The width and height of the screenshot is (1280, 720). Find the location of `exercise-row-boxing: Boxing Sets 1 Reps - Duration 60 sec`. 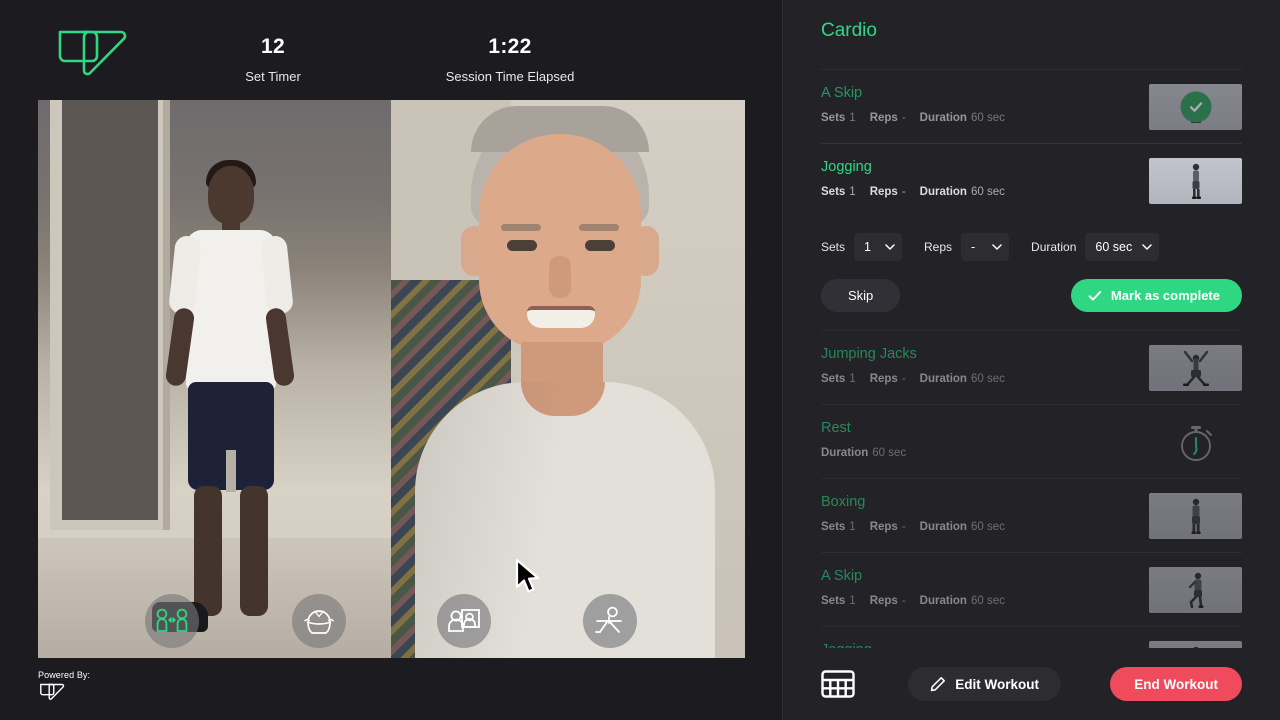

exercise-row-boxing: Boxing Sets 1 Reps - Duration 60 sec is located at coordinates (1031, 515).